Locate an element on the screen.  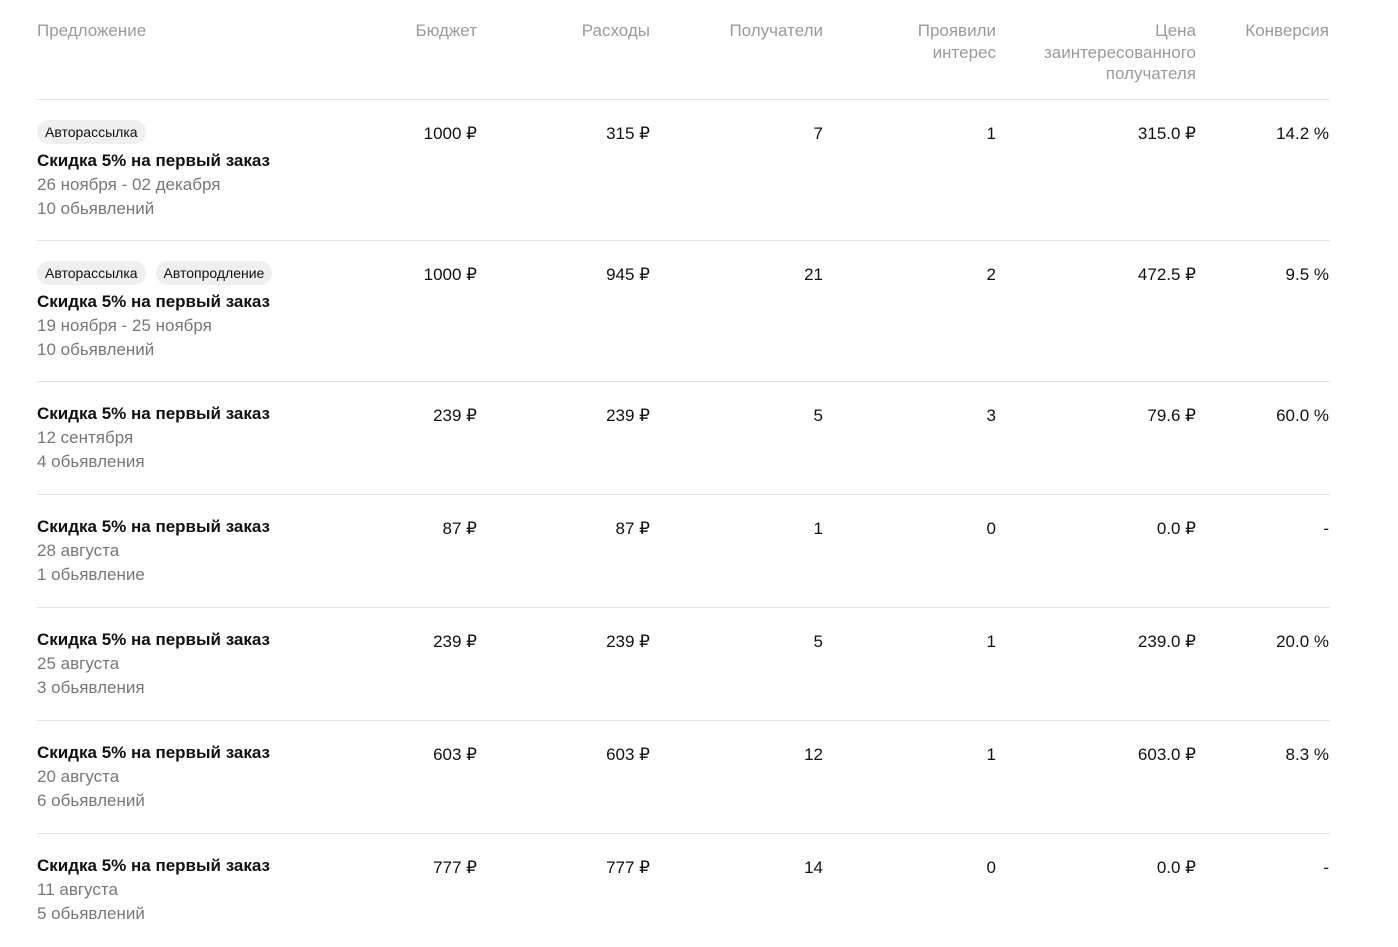
header-price-line3: получателя is located at coordinates (1150, 73).